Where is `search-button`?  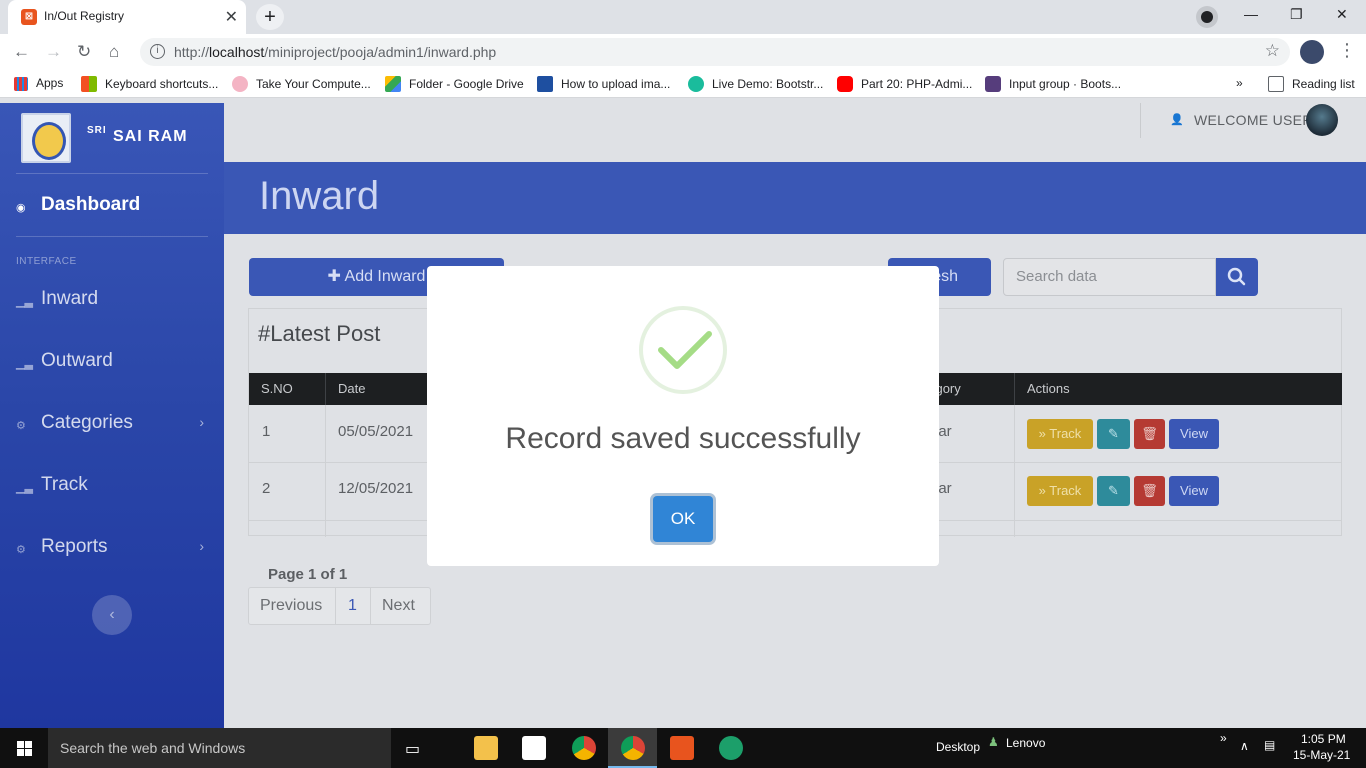
search-button is located at coordinates (1237, 277).